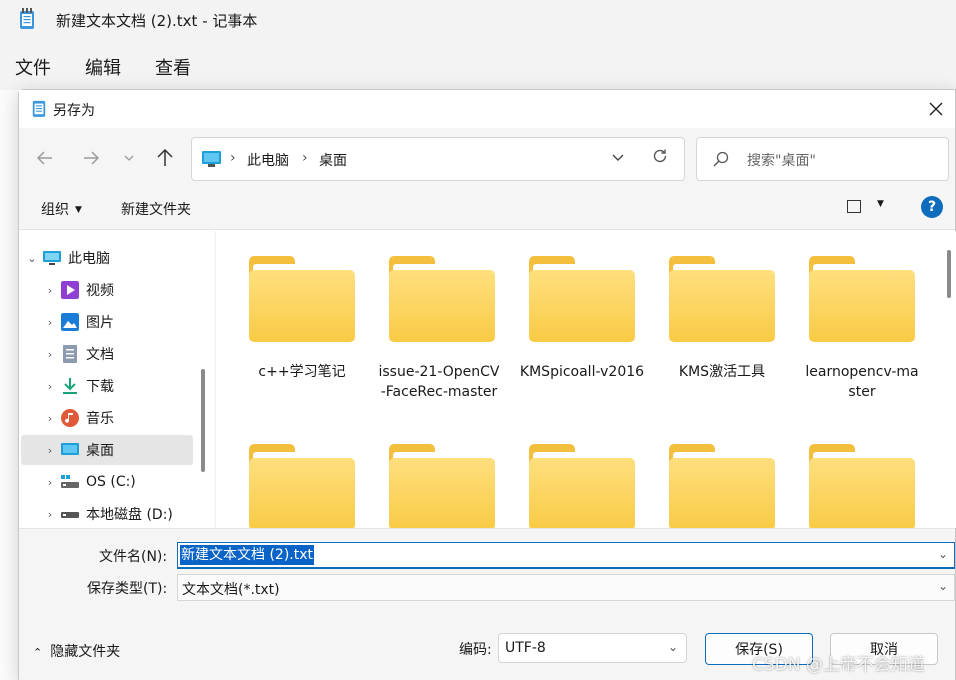  I want to click on folder-label: KMS激活工具, so click(722, 372).